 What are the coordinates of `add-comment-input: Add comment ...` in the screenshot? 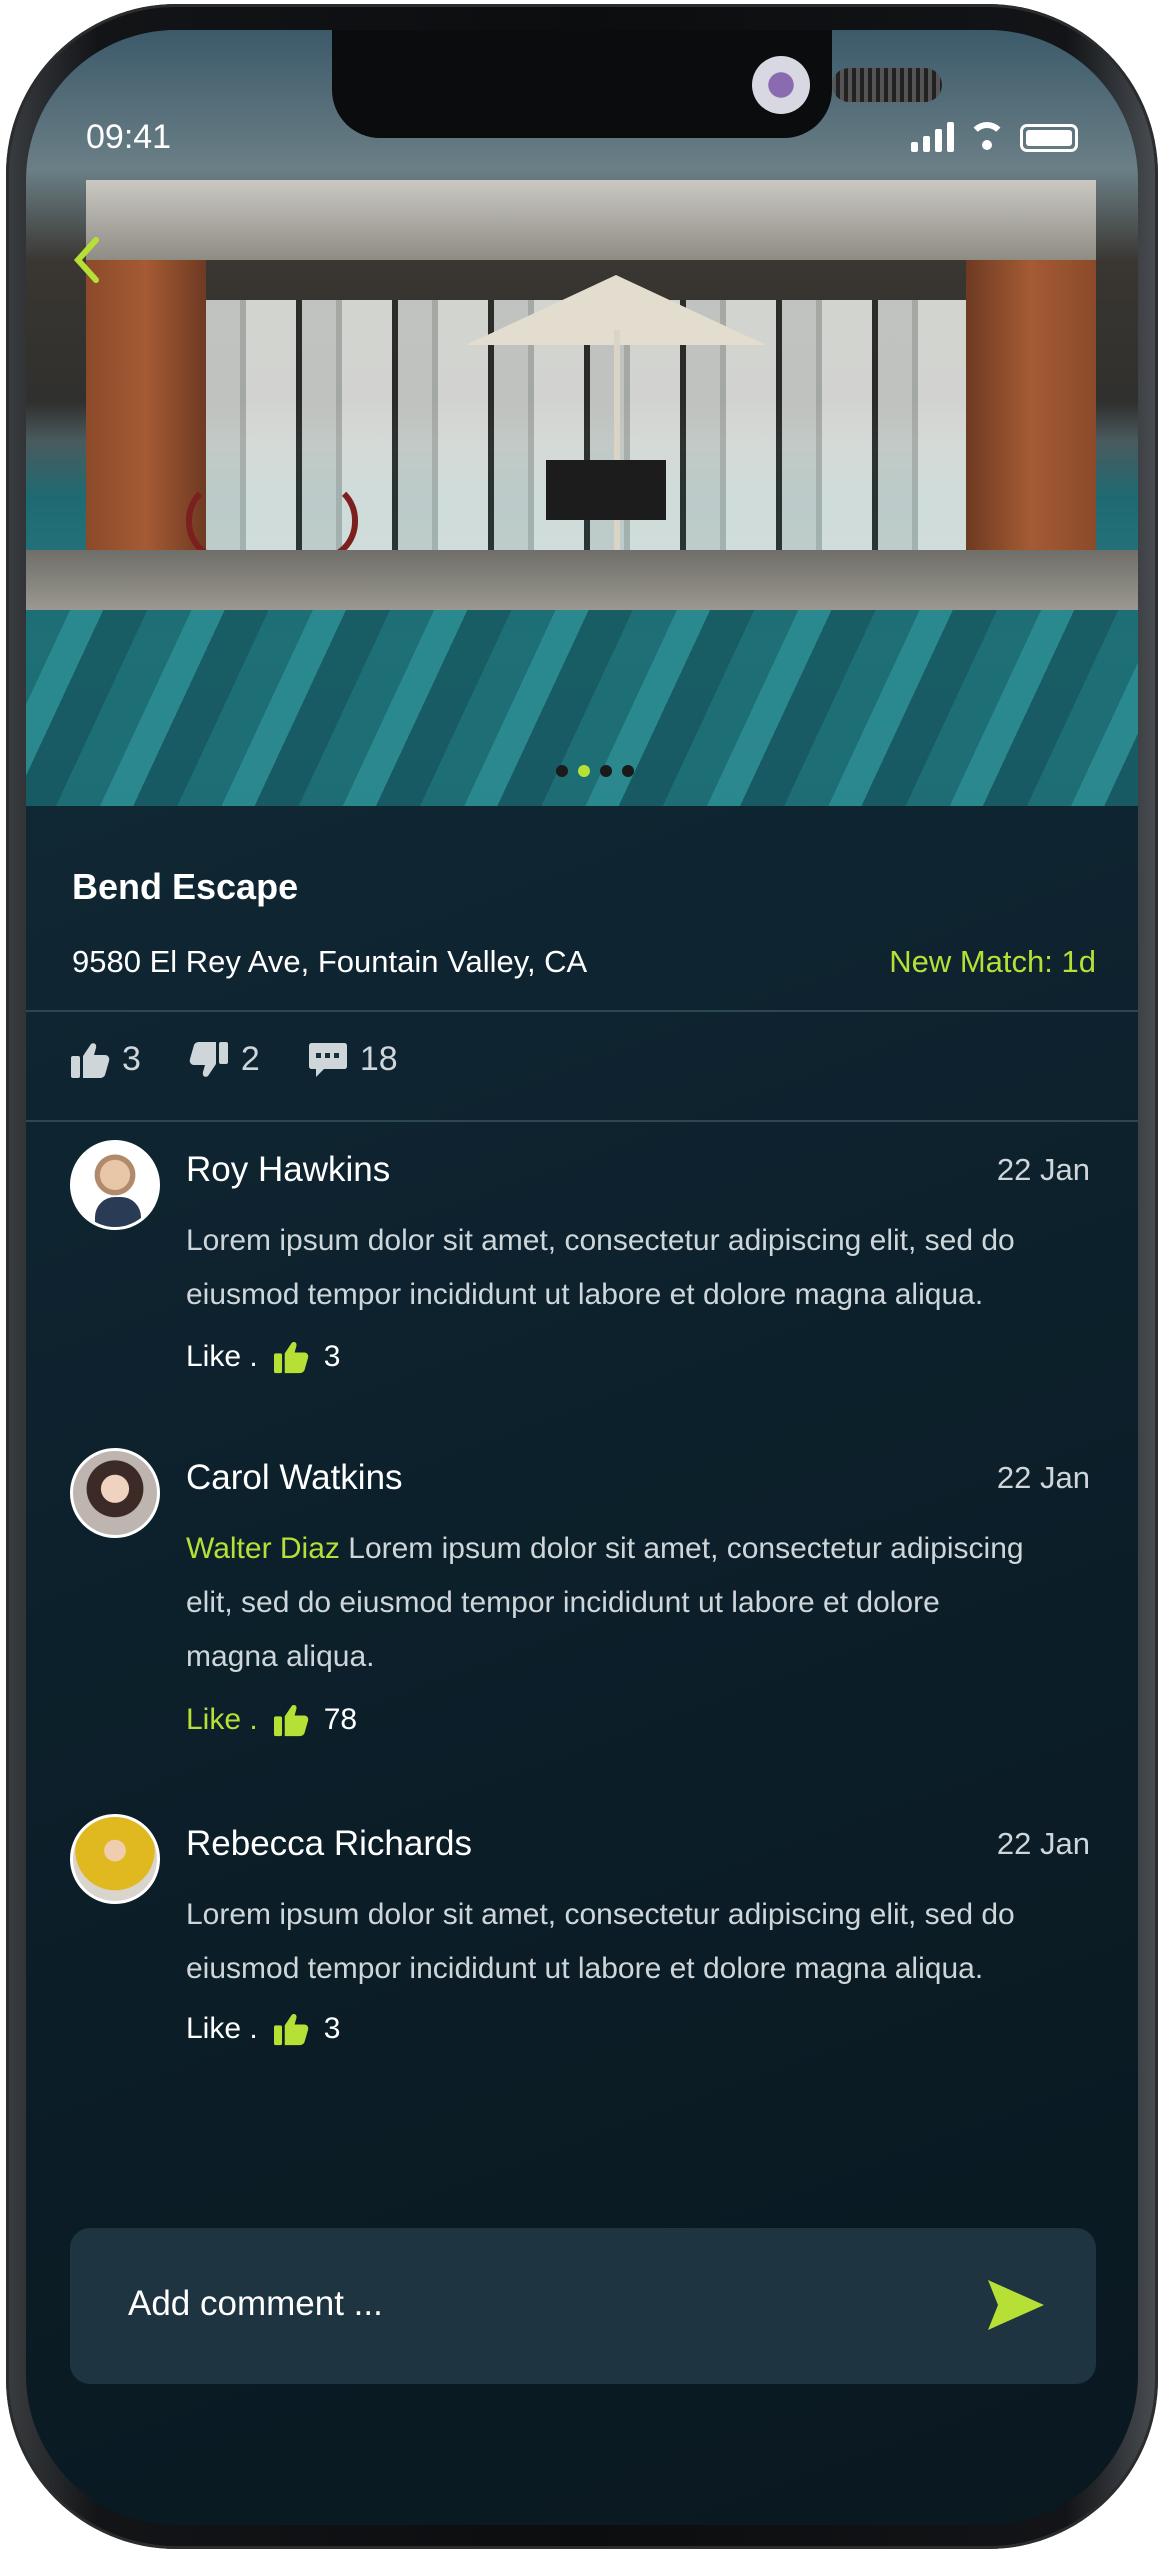 It's located at (255, 2304).